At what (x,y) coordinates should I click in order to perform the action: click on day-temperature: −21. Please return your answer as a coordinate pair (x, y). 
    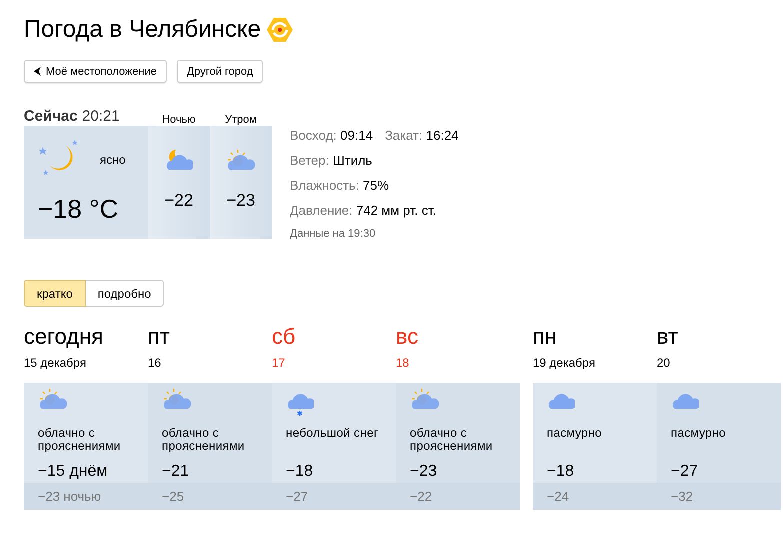
    Looking at the image, I should click on (176, 472).